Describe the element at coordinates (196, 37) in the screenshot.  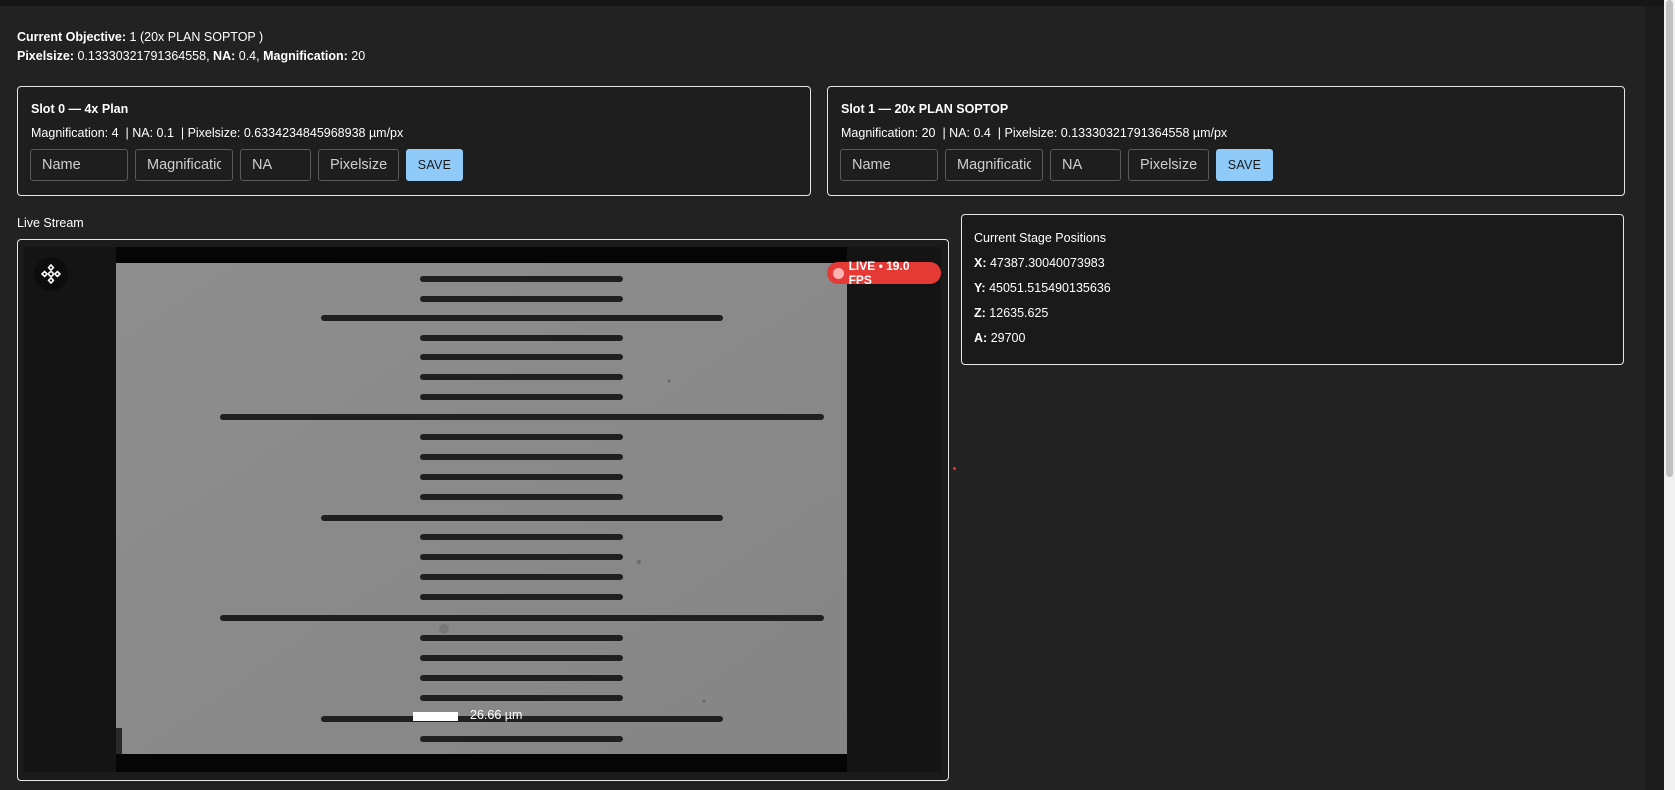
I see `current-objective-value: 1 (20x PLAN SOPTOP )` at that location.